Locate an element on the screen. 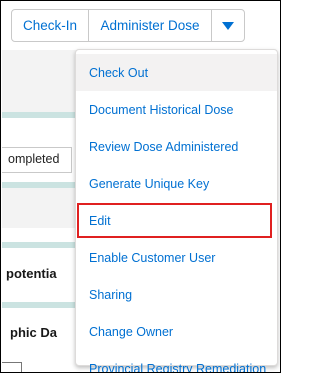  section-heading: potentia is located at coordinates (31, 273).